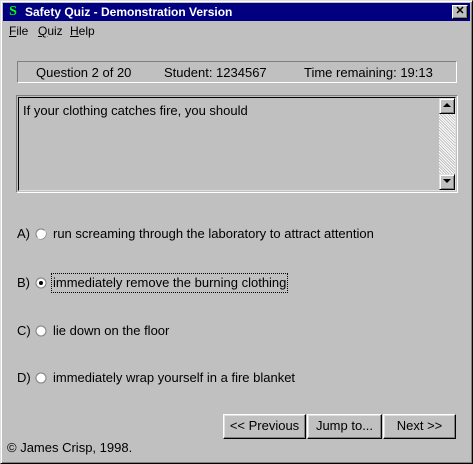  I want to click on scroll-down-button, so click(447, 182).